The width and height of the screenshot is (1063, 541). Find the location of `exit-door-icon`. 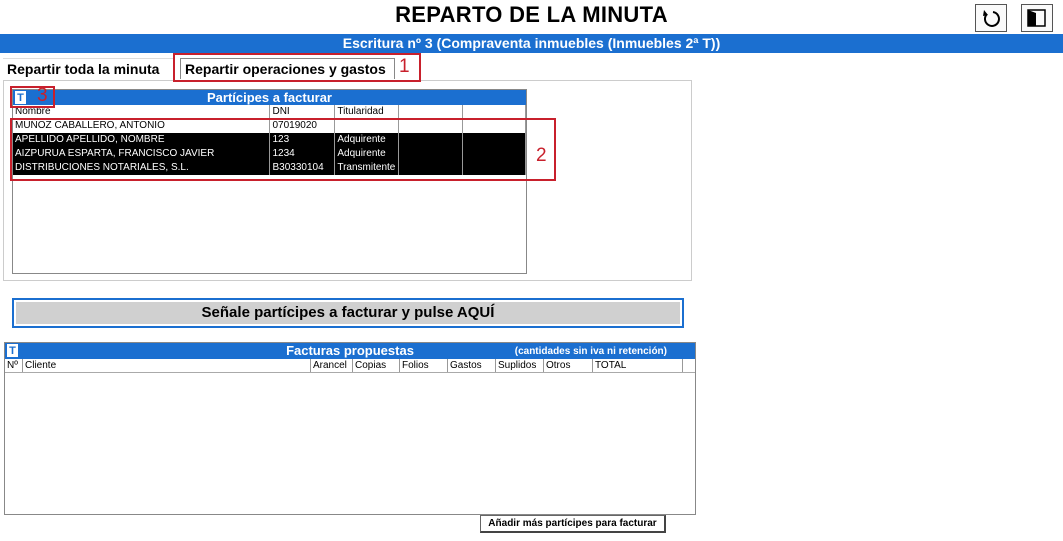

exit-door-icon is located at coordinates (1036, 18).